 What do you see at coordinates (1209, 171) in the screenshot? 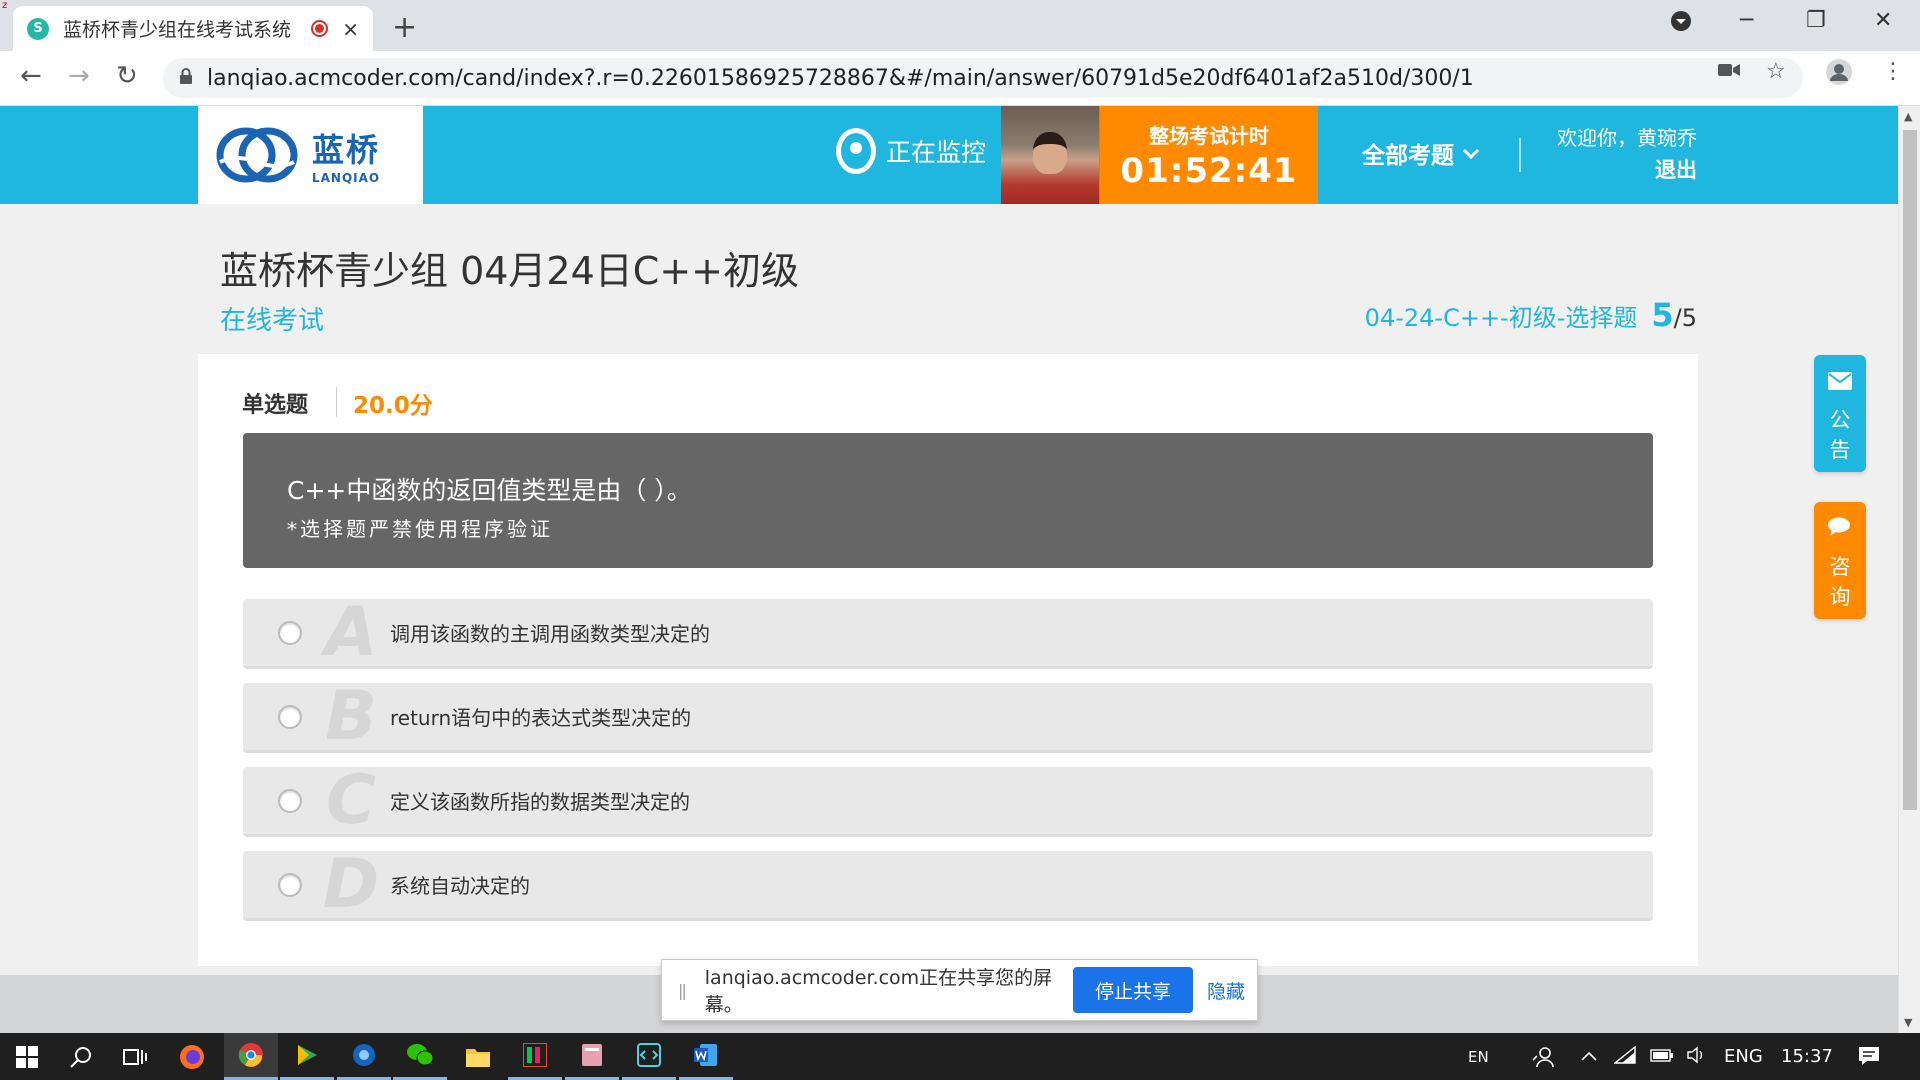
I see `timer-value: 01:52:41` at bounding box center [1209, 171].